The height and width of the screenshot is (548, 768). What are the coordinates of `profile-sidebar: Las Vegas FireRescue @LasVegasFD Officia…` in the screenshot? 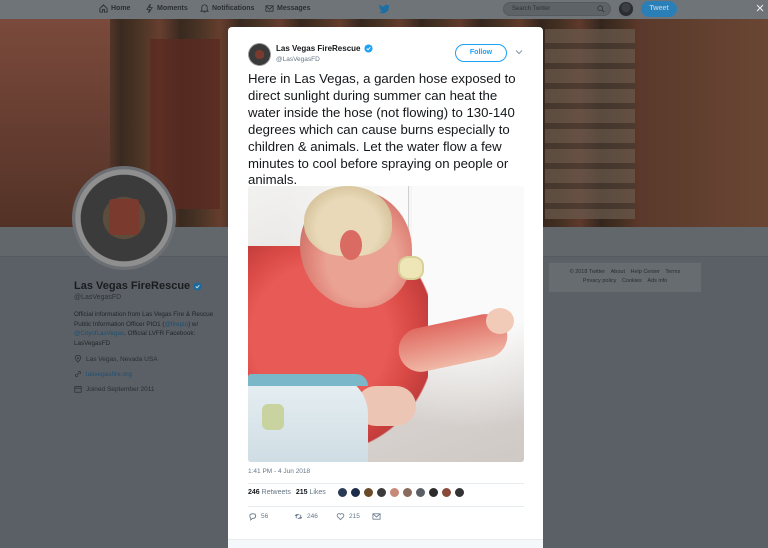 It's located at (154, 336).